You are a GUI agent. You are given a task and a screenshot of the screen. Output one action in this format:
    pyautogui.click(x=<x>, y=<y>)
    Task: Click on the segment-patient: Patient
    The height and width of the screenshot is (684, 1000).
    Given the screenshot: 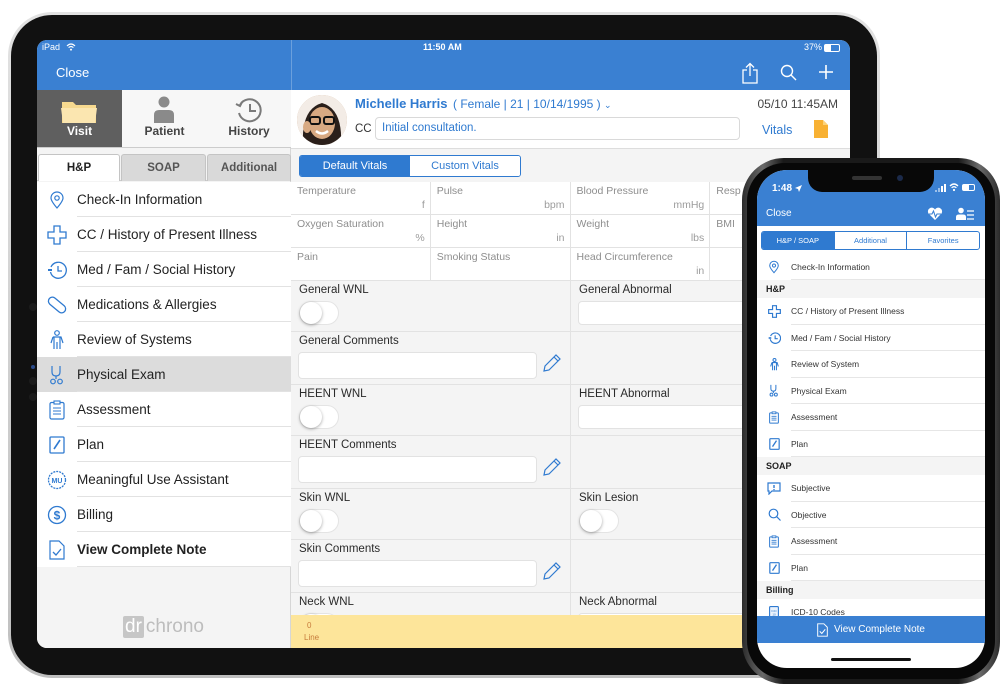 What is the action you would take?
    pyautogui.click(x=164, y=119)
    